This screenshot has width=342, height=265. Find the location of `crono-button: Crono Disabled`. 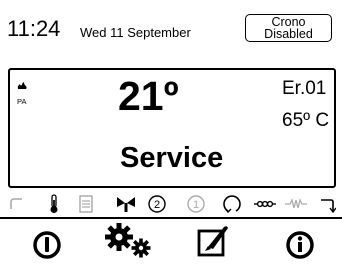

crono-button: Crono Disabled is located at coordinates (288, 28).